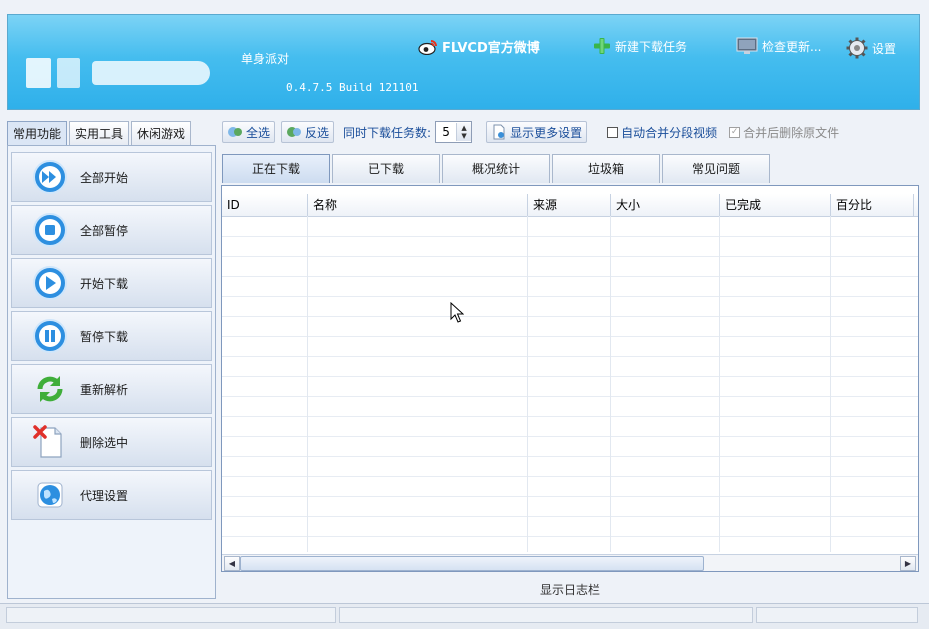 This screenshot has width=929, height=629. What do you see at coordinates (884, 48) in the screenshot?
I see `settings-label: 设置` at bounding box center [884, 48].